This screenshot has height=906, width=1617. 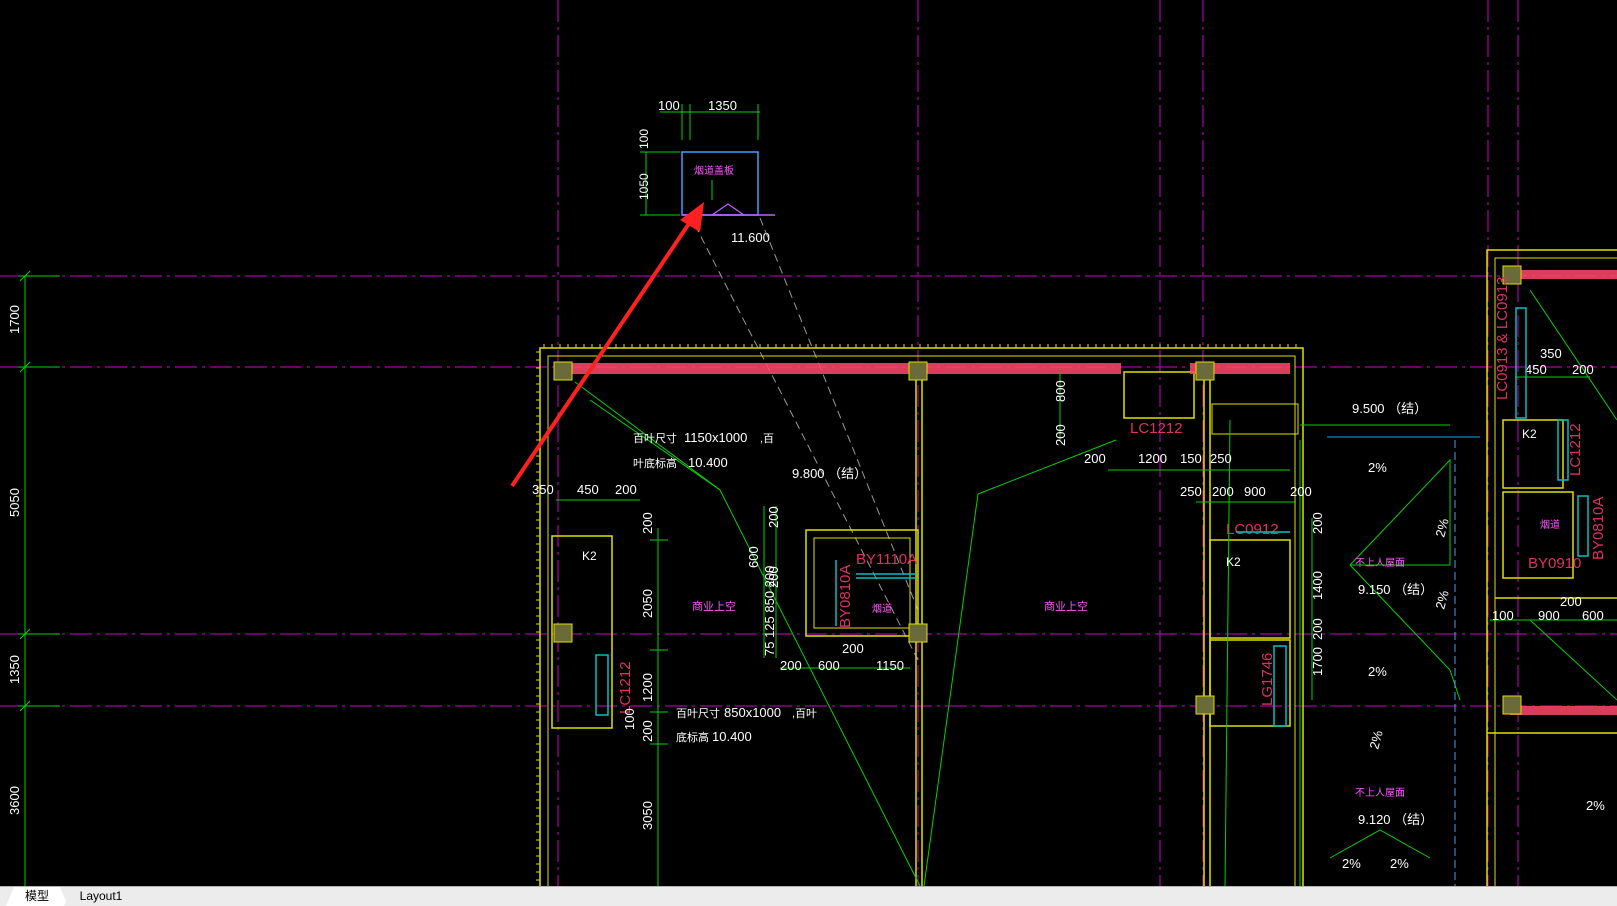 What do you see at coordinates (1377, 671) in the screenshot?
I see `slope-2: 2%` at bounding box center [1377, 671].